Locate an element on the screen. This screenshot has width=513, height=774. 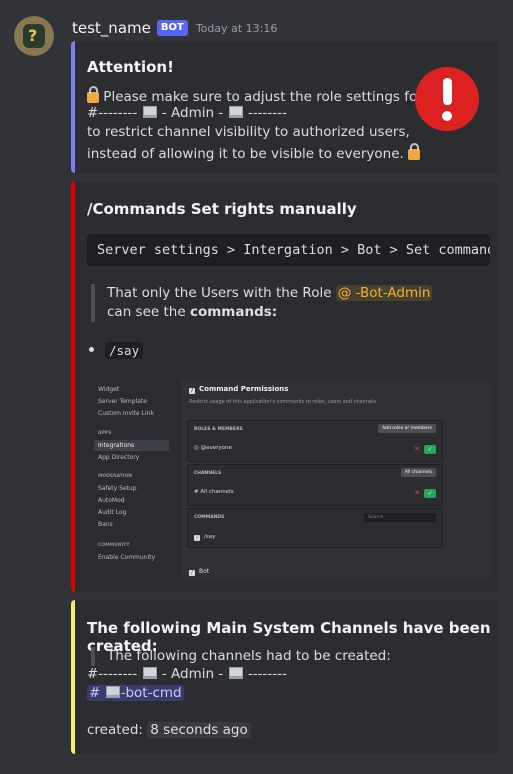
sidebar-item: Safety Setup is located at coordinates (117, 488).